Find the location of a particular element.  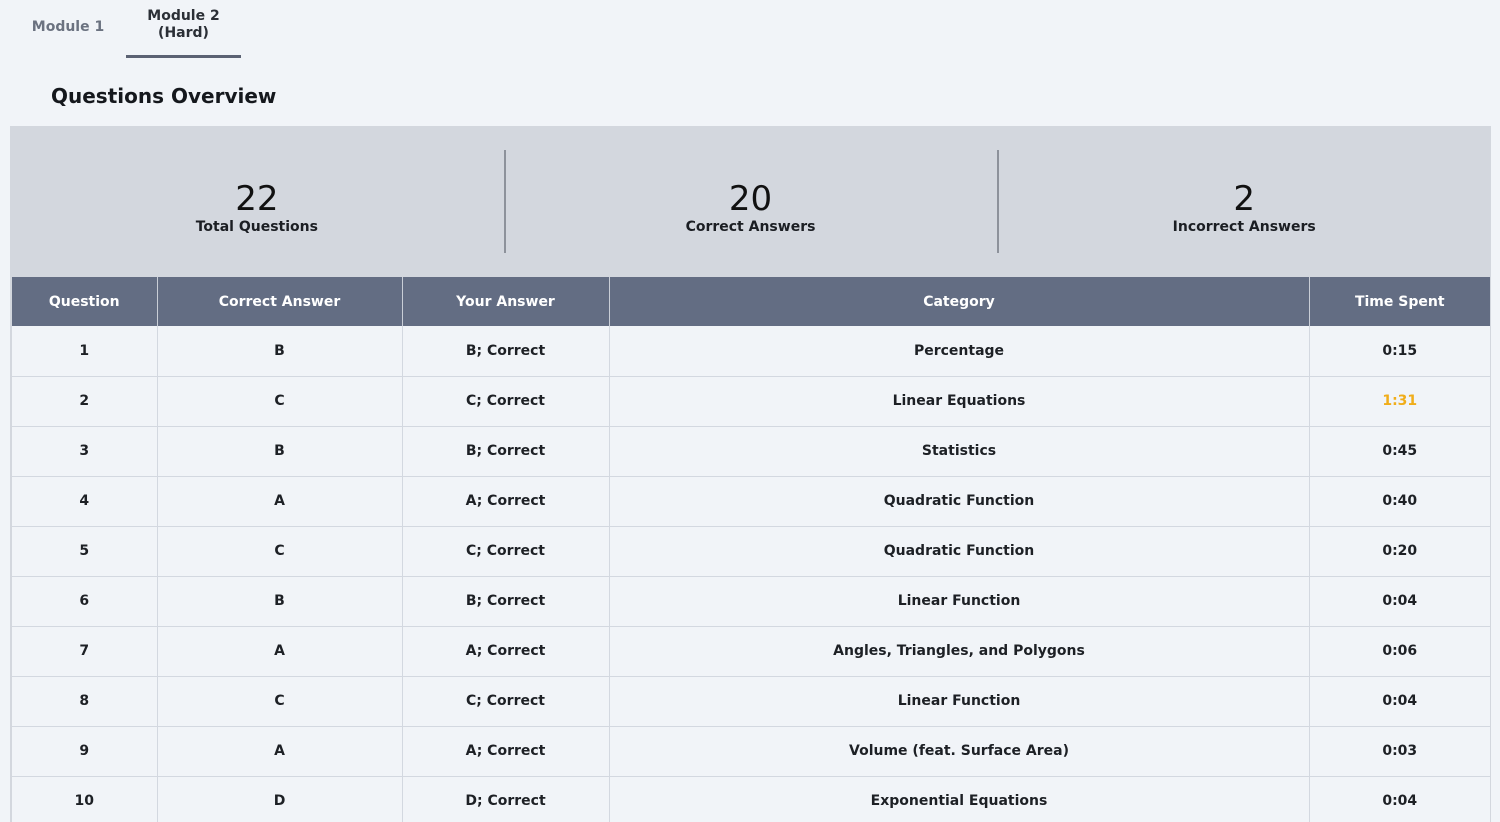

cell-category: Angles, Triangles, and Polygons is located at coordinates (959, 651).